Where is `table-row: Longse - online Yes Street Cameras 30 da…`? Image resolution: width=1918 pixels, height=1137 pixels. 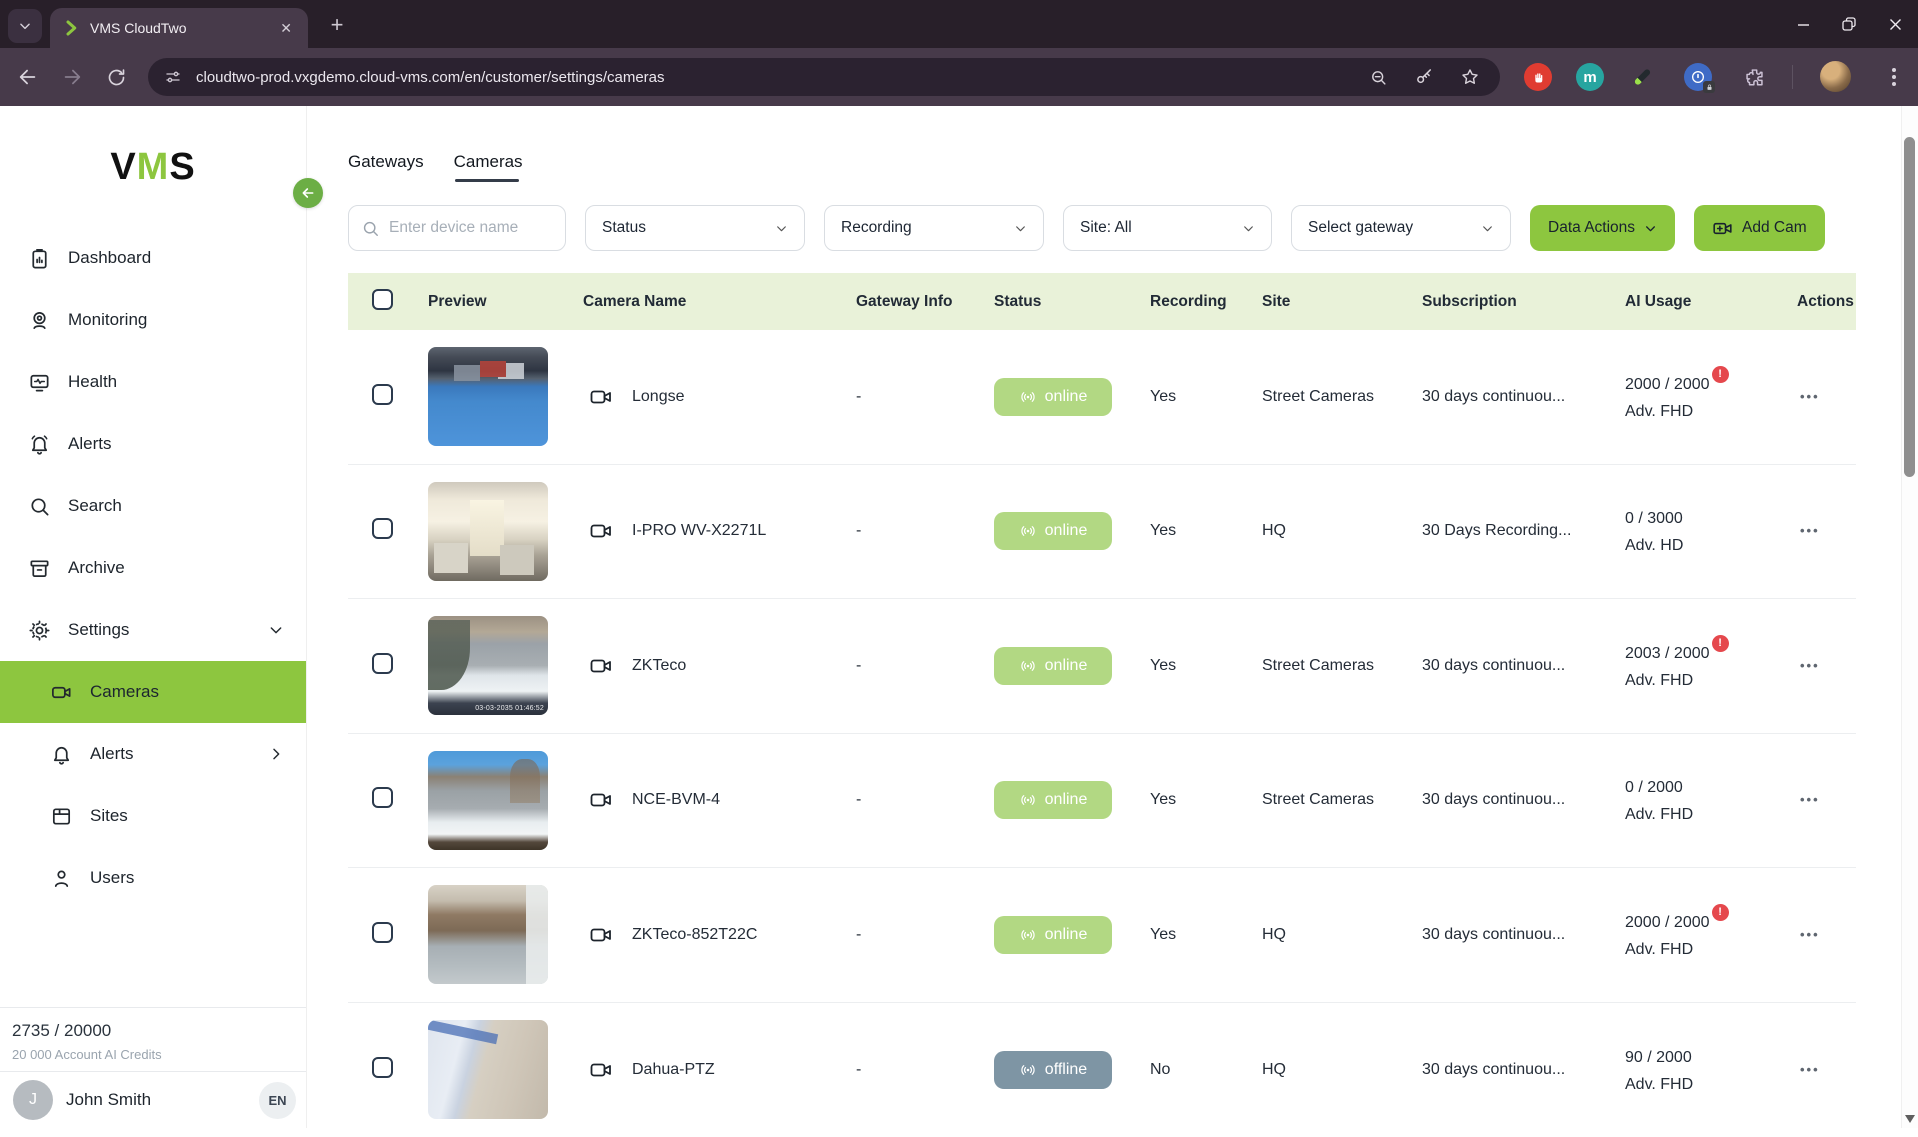 table-row: Longse - online Yes Street Cameras 30 da… is located at coordinates (1102, 397).